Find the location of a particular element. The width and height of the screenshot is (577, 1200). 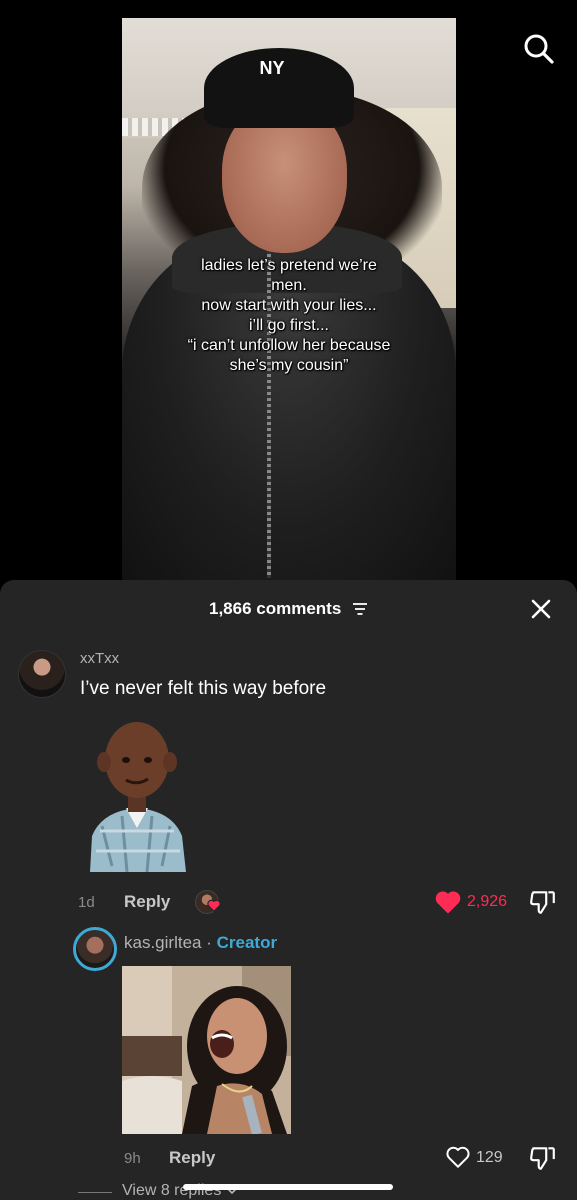

comments-count: 1,866 comments is located at coordinates (275, 608).